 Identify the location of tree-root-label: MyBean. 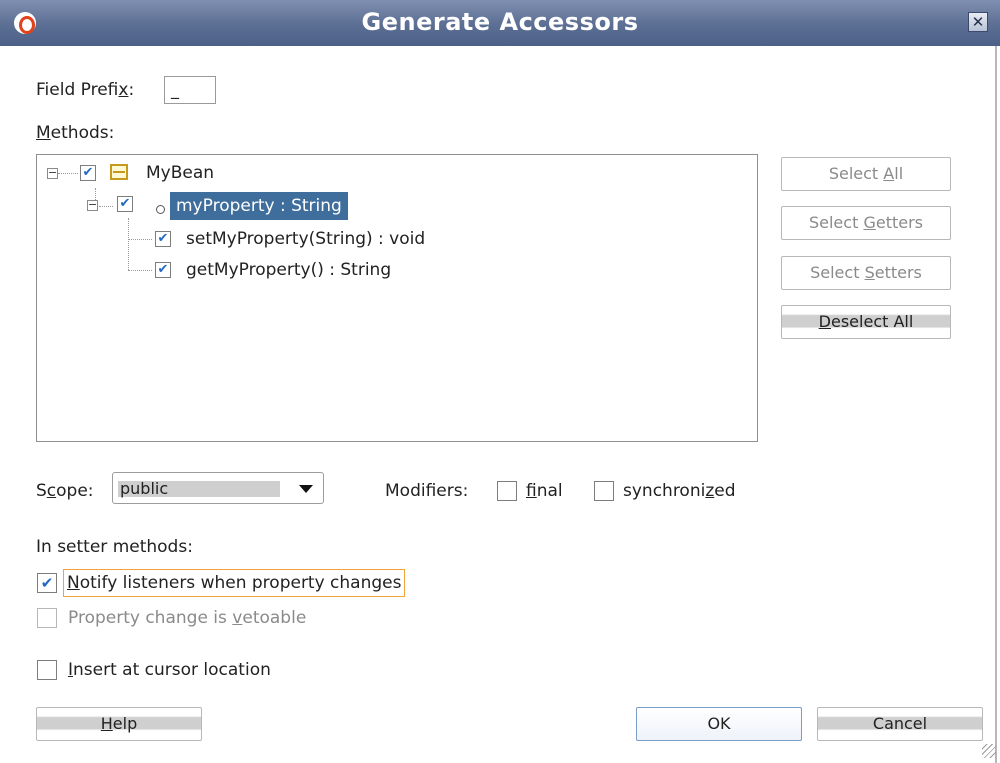
(180, 173).